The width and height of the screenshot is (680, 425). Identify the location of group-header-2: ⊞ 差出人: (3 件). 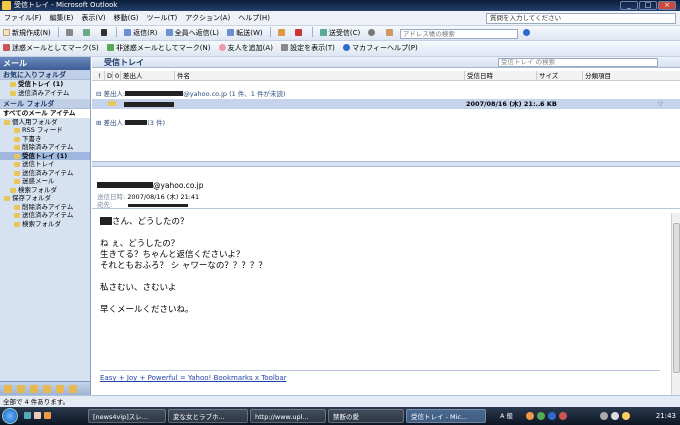
(386, 123).